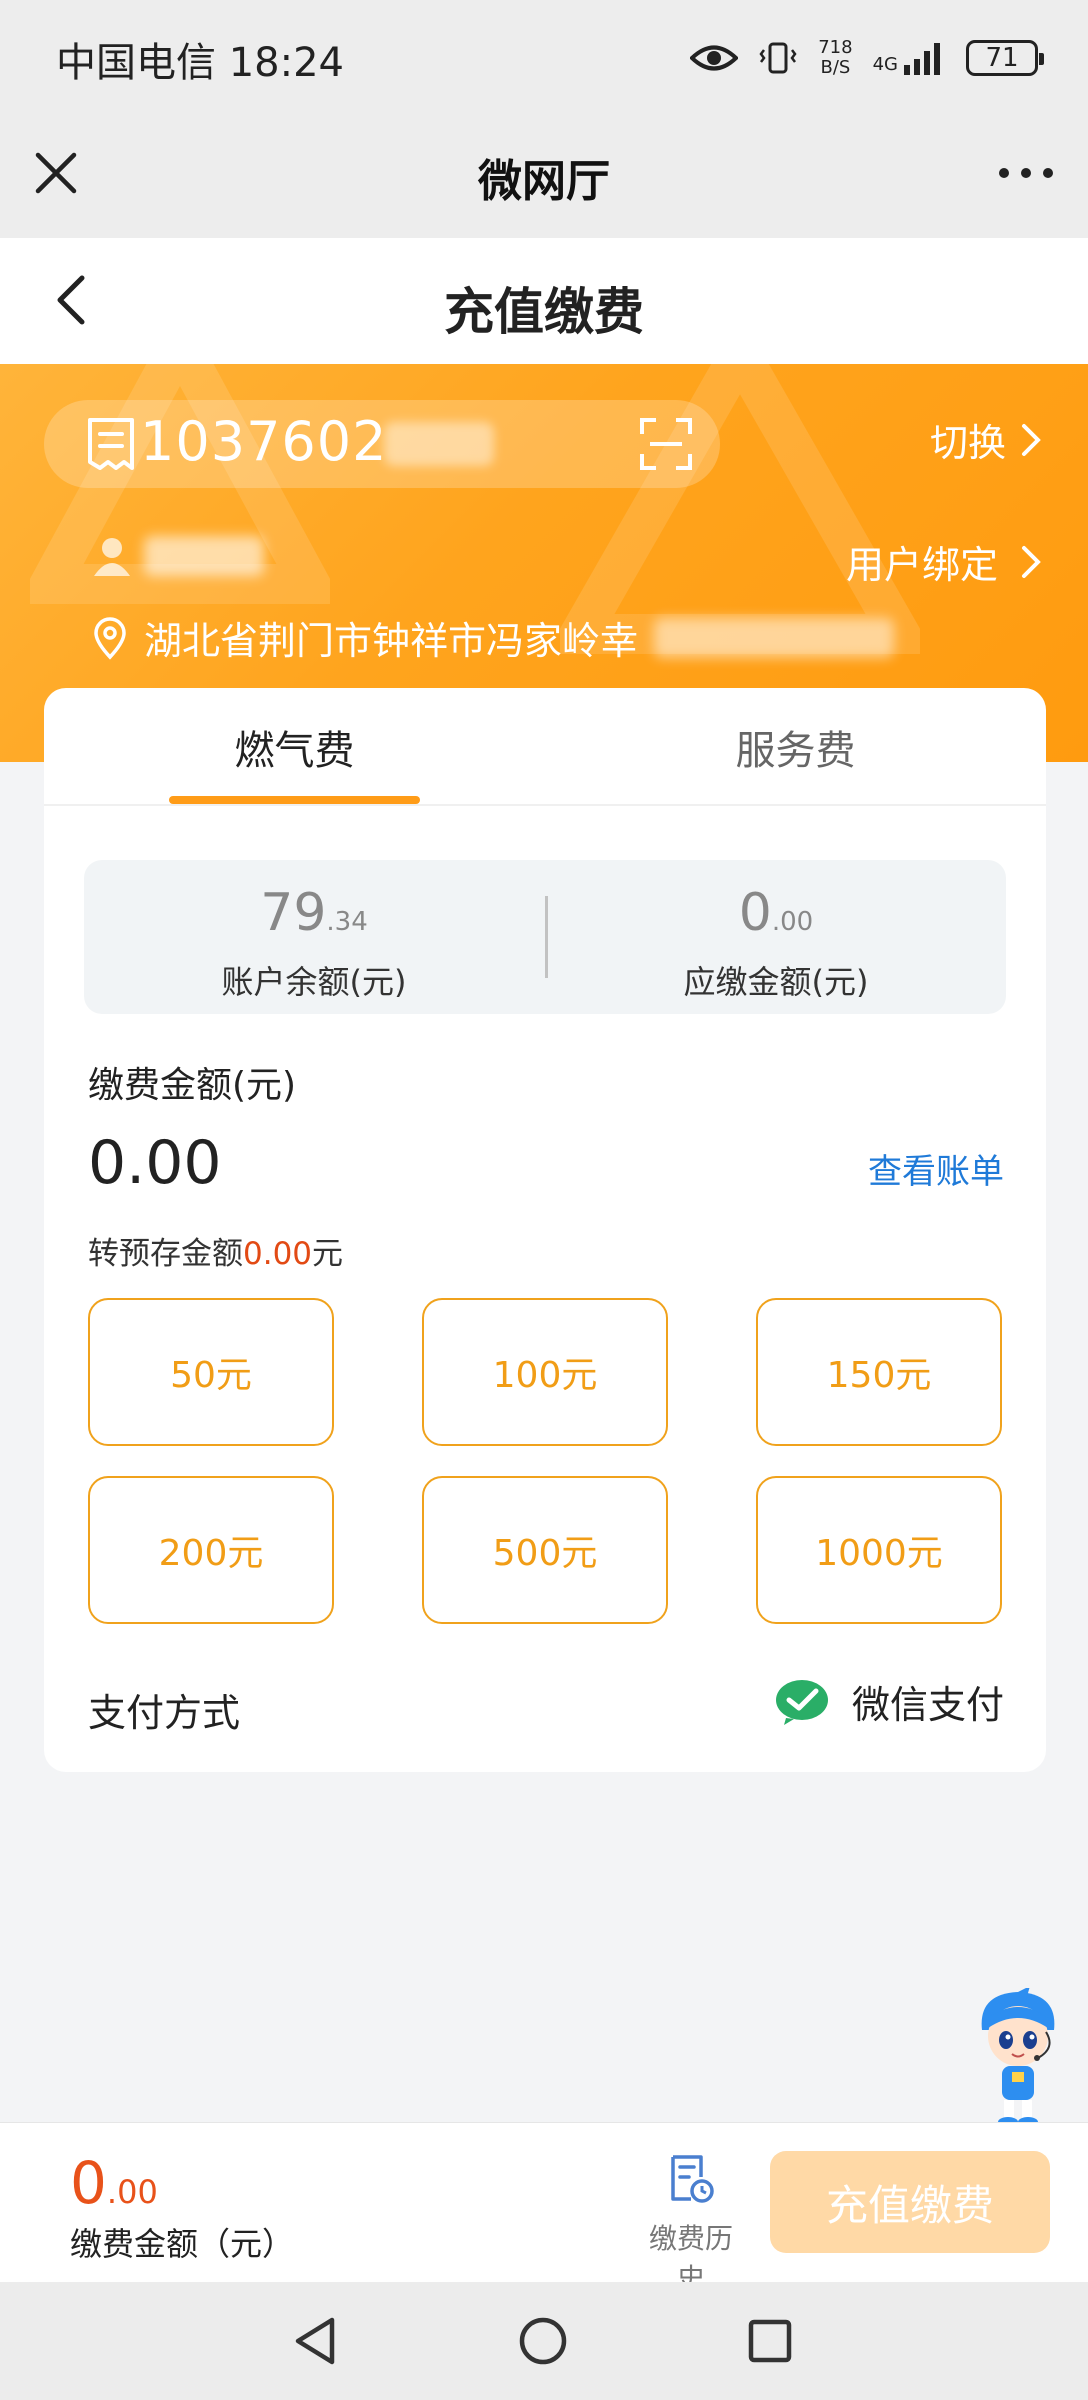 This screenshot has height=2400, width=1088. What do you see at coordinates (1026, 173) in the screenshot?
I see `more-icon` at bounding box center [1026, 173].